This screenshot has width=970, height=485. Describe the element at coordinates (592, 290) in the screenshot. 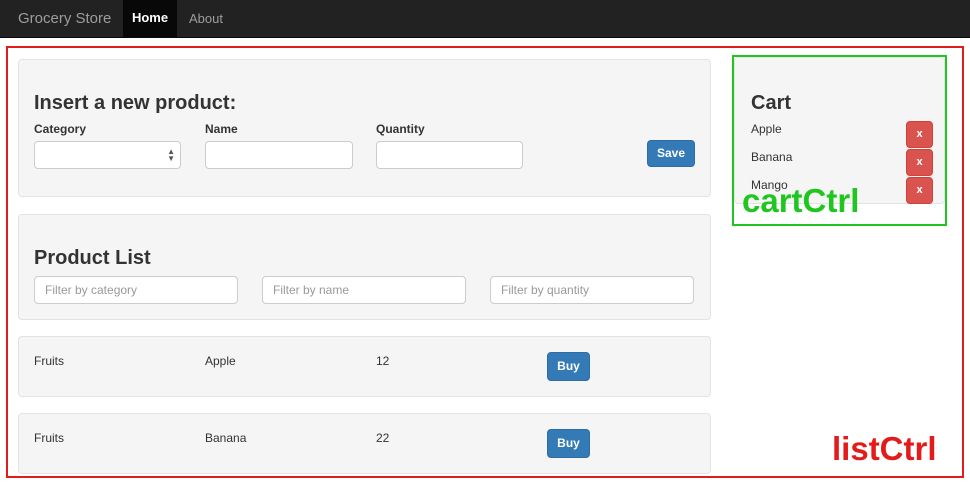

I see `filter-quantity-input: Filter by quantity` at that location.